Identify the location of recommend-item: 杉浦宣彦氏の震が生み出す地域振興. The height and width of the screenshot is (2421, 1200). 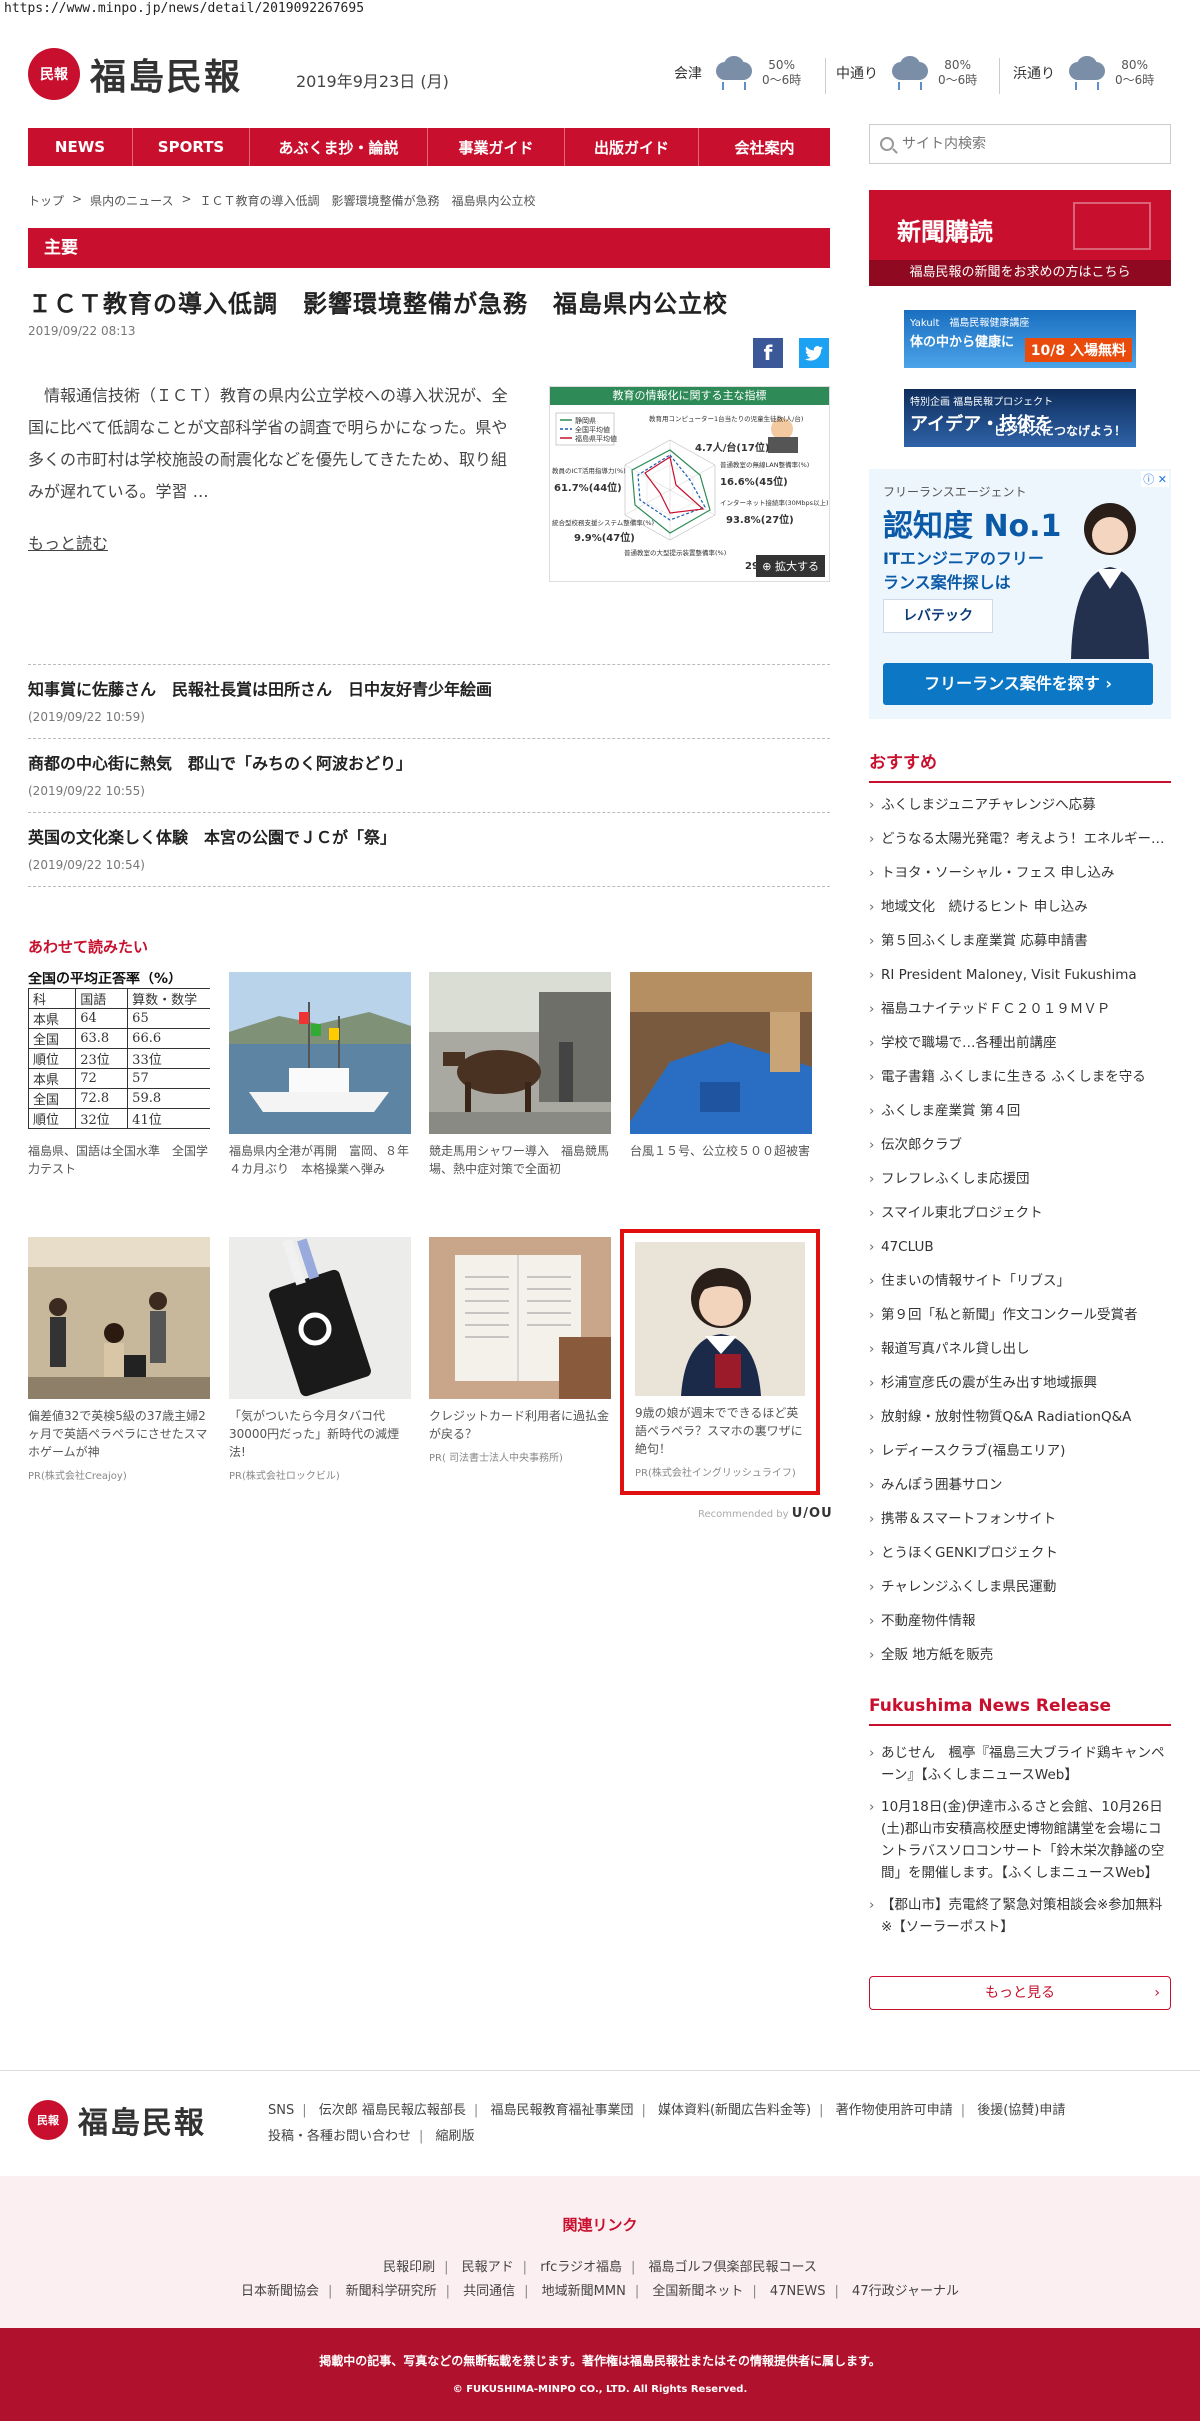
(1020, 1383).